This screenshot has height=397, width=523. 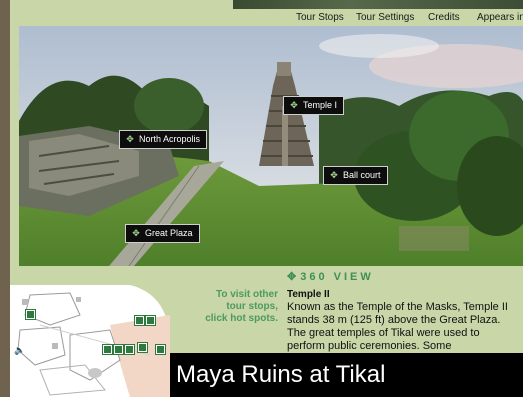 I want to click on nav-appears-in: Appears in, so click(x=500, y=17).